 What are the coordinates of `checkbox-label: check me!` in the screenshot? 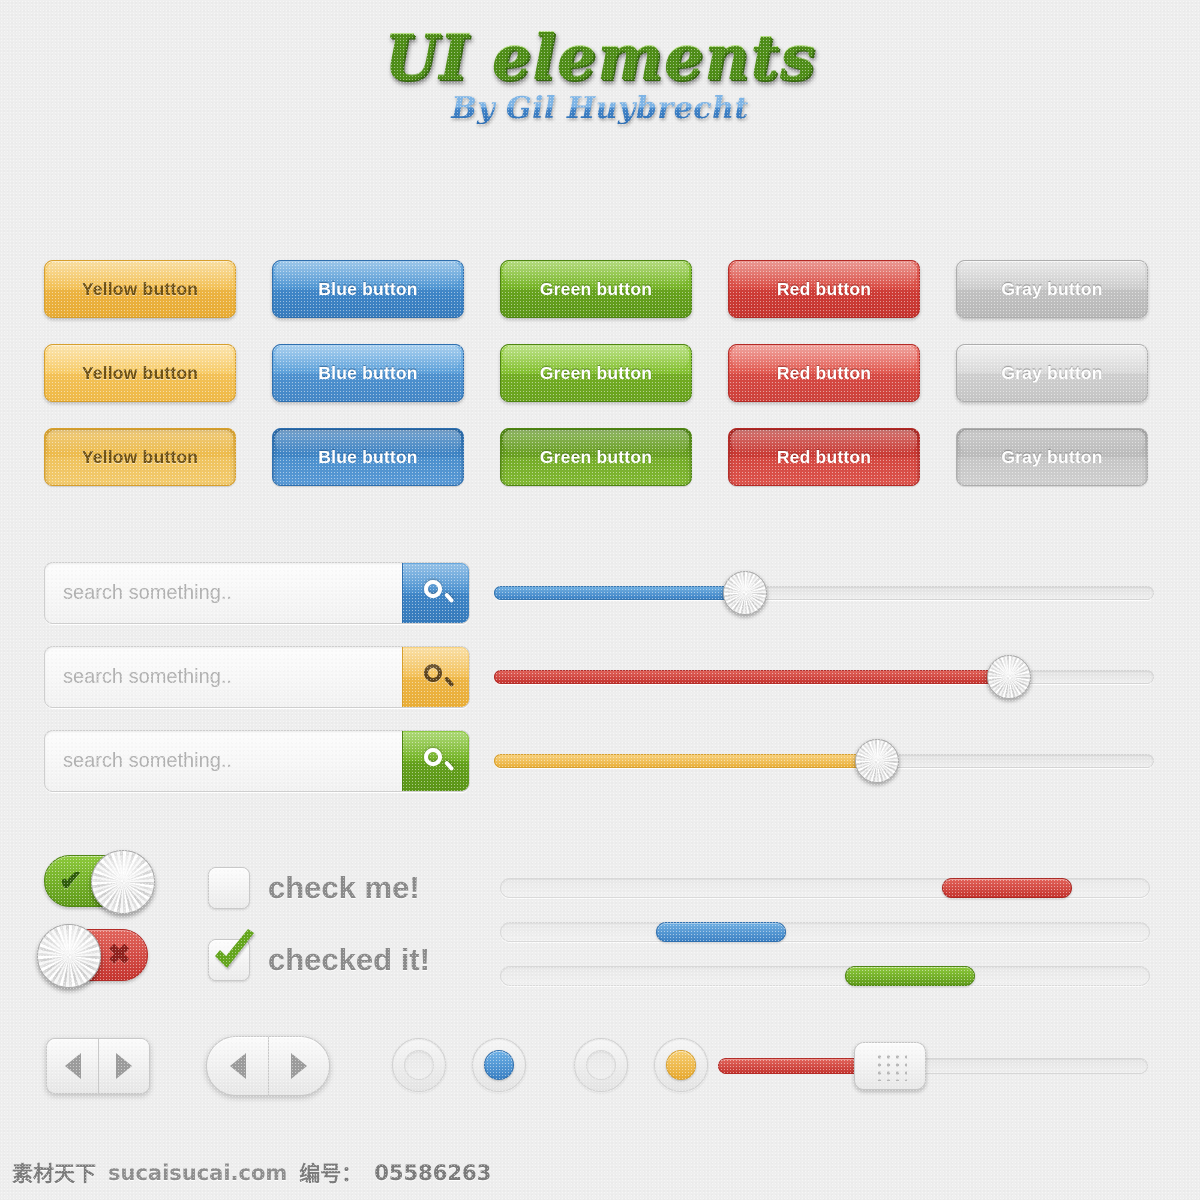 It's located at (344, 887).